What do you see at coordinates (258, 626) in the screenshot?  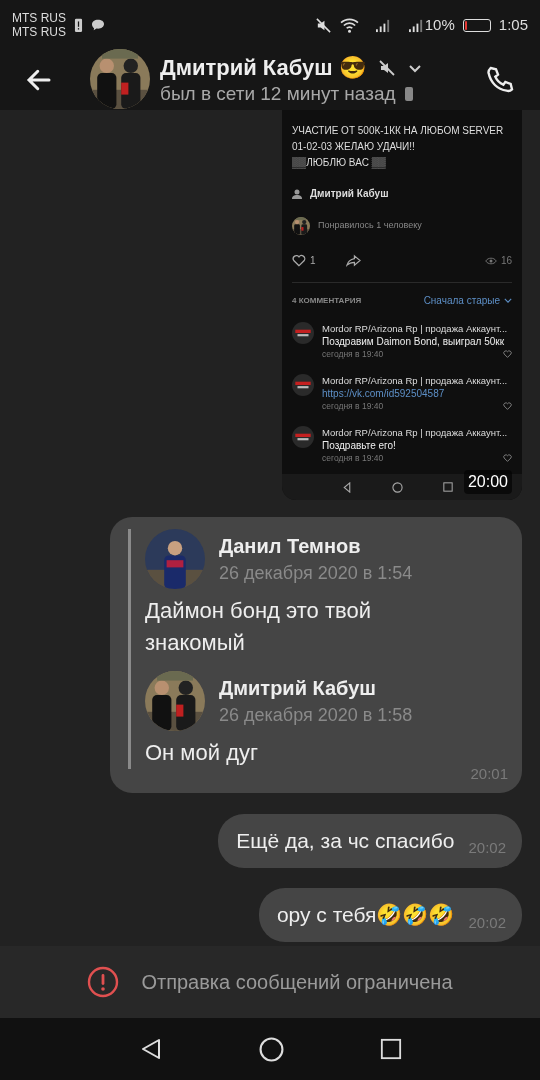 I see `message-text: Даймон бонд это твой знакомый` at bounding box center [258, 626].